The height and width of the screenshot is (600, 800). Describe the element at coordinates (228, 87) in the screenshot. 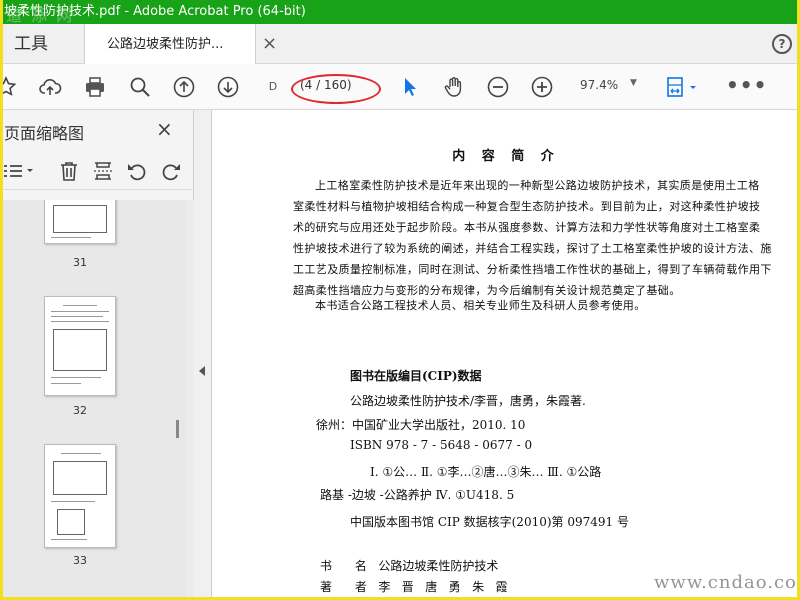

I see `page-down-icon` at that location.